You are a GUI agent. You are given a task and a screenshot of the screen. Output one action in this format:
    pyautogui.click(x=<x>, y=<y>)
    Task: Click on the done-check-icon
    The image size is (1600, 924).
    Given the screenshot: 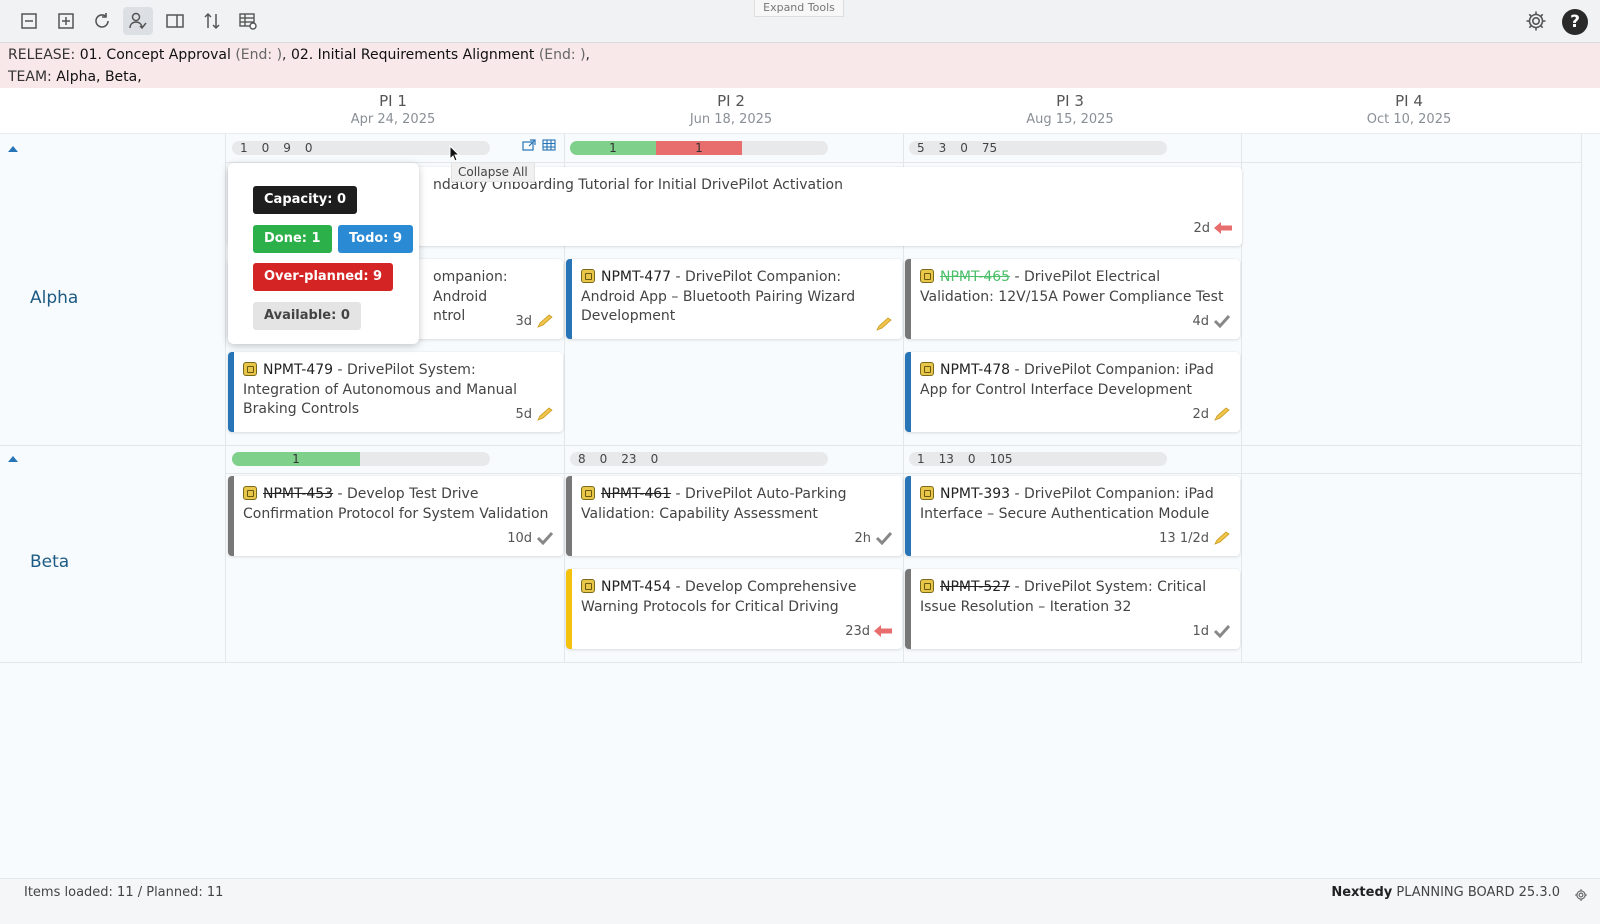 What is the action you would take?
    pyautogui.click(x=544, y=539)
    